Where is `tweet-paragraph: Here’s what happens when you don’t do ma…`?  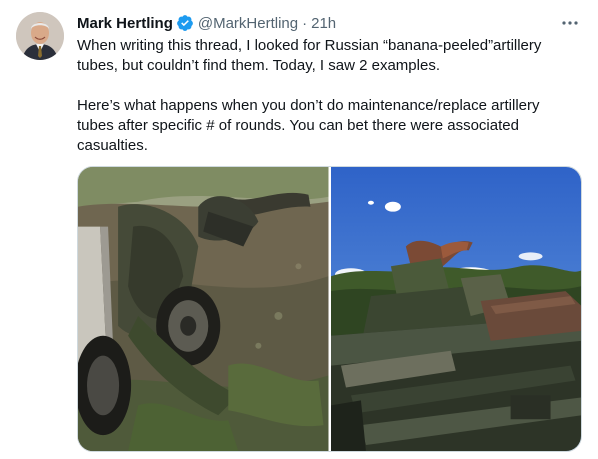
tweet-paragraph: Here’s what happens when you don’t do ma… is located at coordinates (308, 125).